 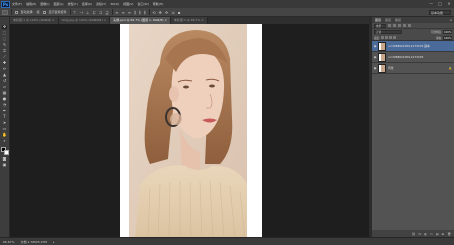 I want to click on 3d-roll-icon: ✥, so click(x=160, y=12).